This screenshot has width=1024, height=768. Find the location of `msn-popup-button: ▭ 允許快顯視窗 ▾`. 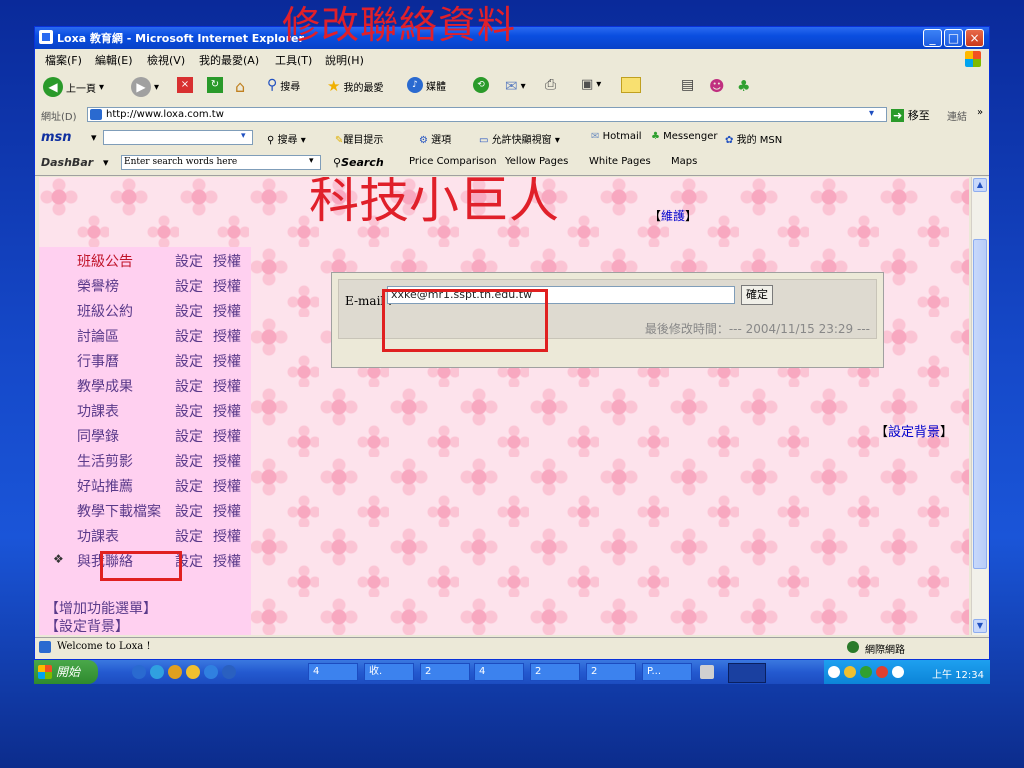

msn-popup-button: ▭ 允許快顯視窗 ▾ is located at coordinates (519, 138).